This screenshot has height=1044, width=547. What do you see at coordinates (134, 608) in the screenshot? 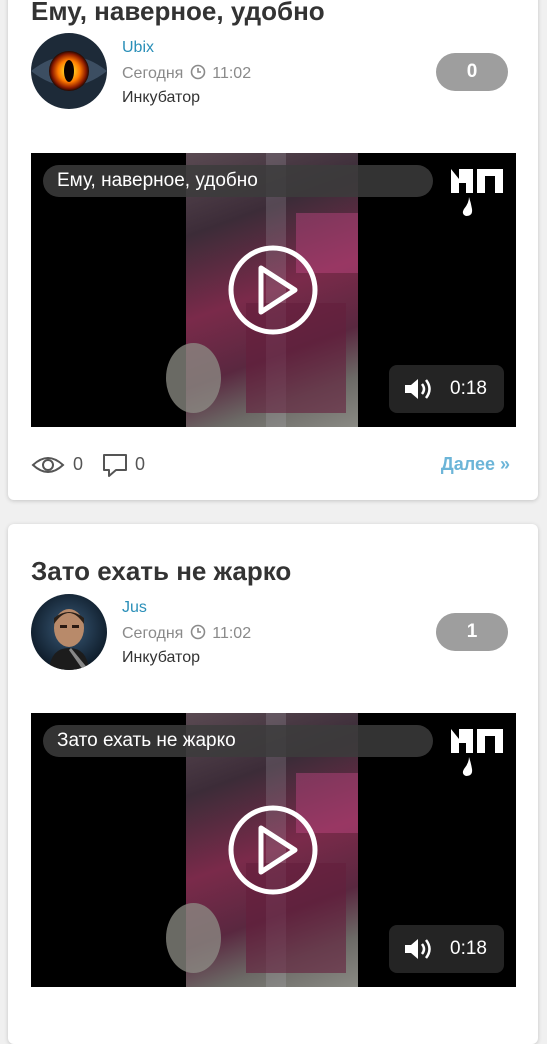
I see `author-name: Jus` at bounding box center [134, 608].